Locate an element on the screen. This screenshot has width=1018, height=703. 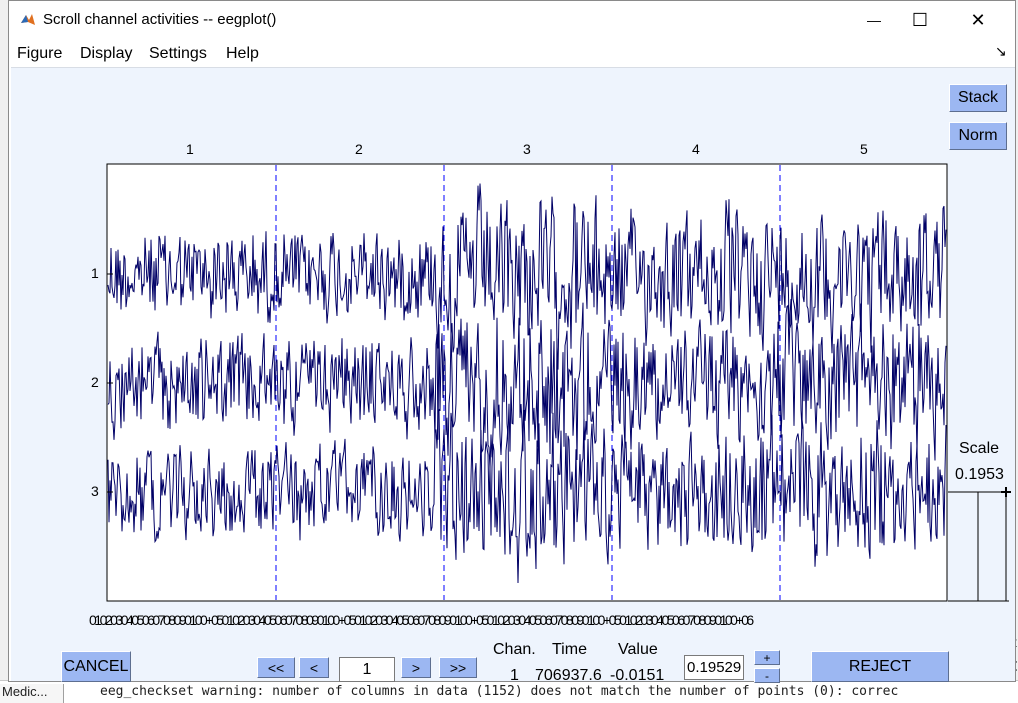
epoch-label: 2 is located at coordinates (359, 149).